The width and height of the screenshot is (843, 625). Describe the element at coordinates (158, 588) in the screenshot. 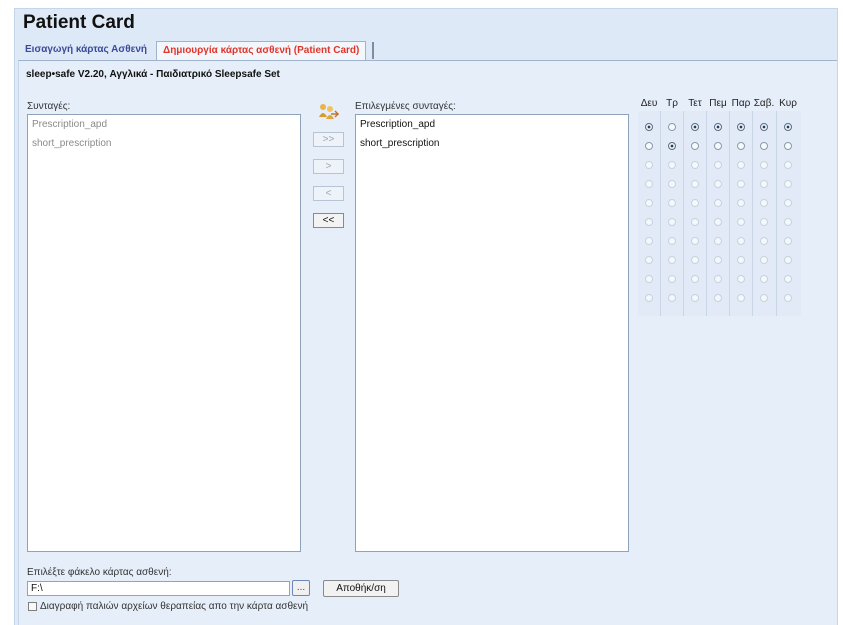

I see `folder-path-input: F:\` at that location.